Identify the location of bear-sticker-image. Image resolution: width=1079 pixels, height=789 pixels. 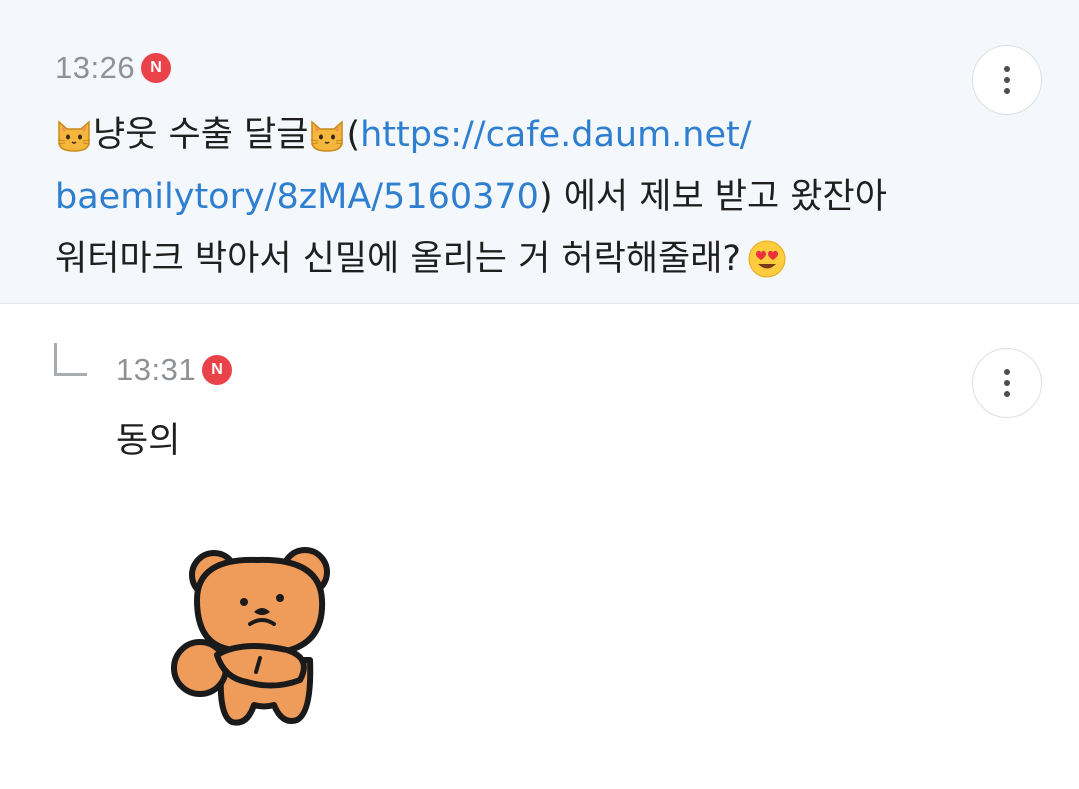
(250, 636).